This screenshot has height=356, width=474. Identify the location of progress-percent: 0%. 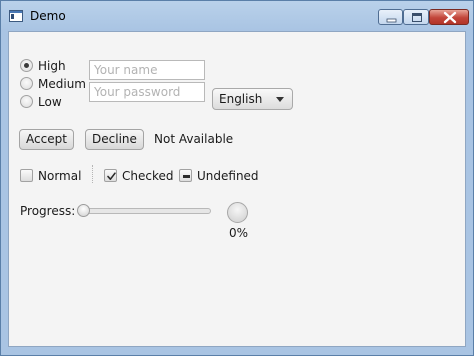
(239, 233).